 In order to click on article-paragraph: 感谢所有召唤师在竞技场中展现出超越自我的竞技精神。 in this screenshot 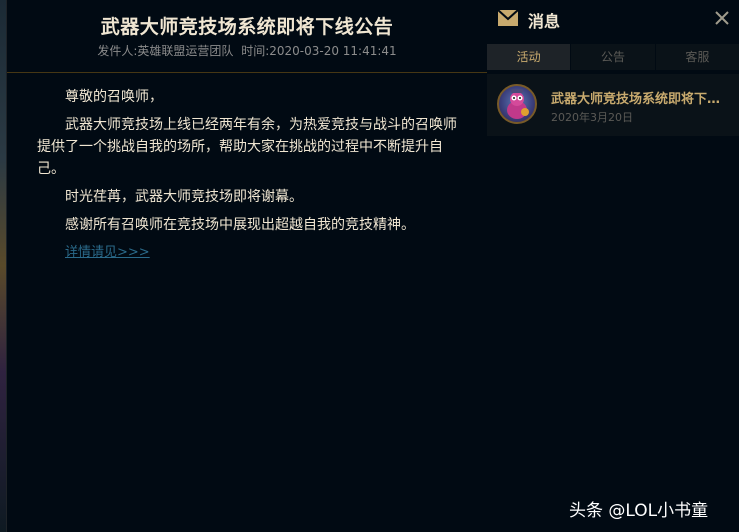, I will do `click(240, 225)`.